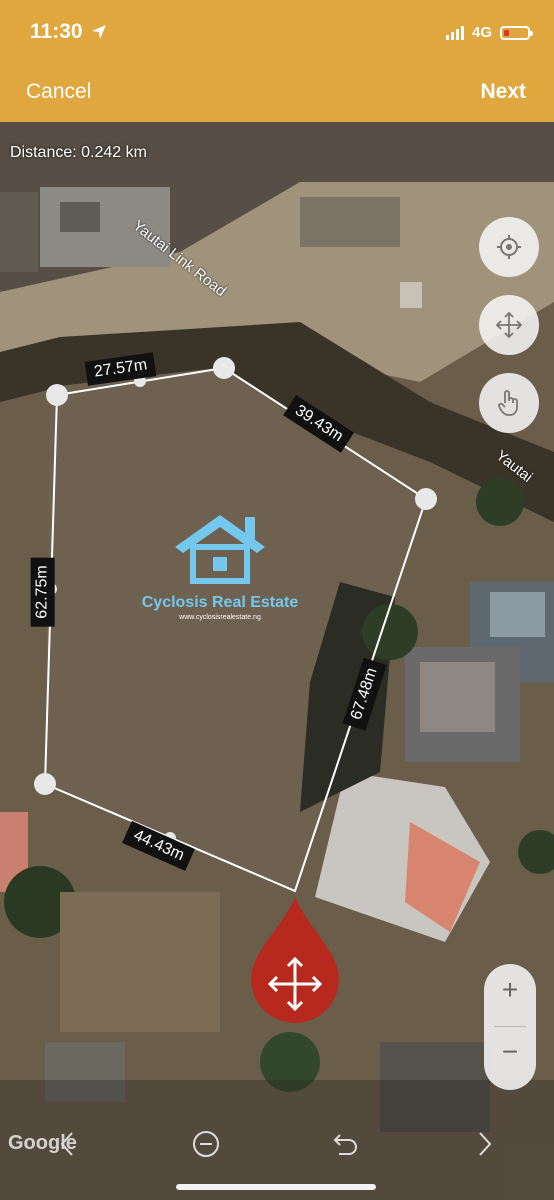 The height and width of the screenshot is (1200, 554). I want to click on time-text: 11:30, so click(56, 31).